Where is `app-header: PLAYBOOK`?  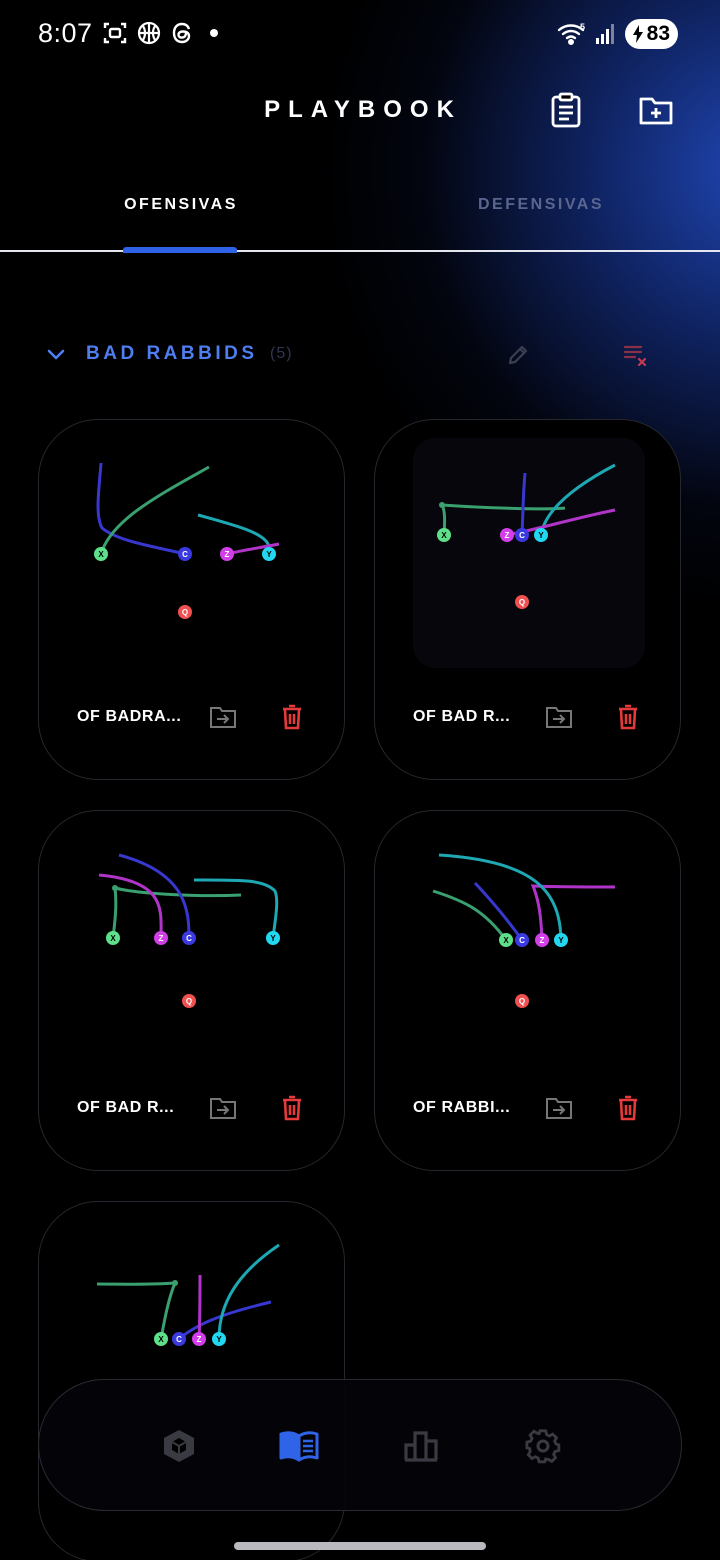 app-header: PLAYBOOK is located at coordinates (360, 110).